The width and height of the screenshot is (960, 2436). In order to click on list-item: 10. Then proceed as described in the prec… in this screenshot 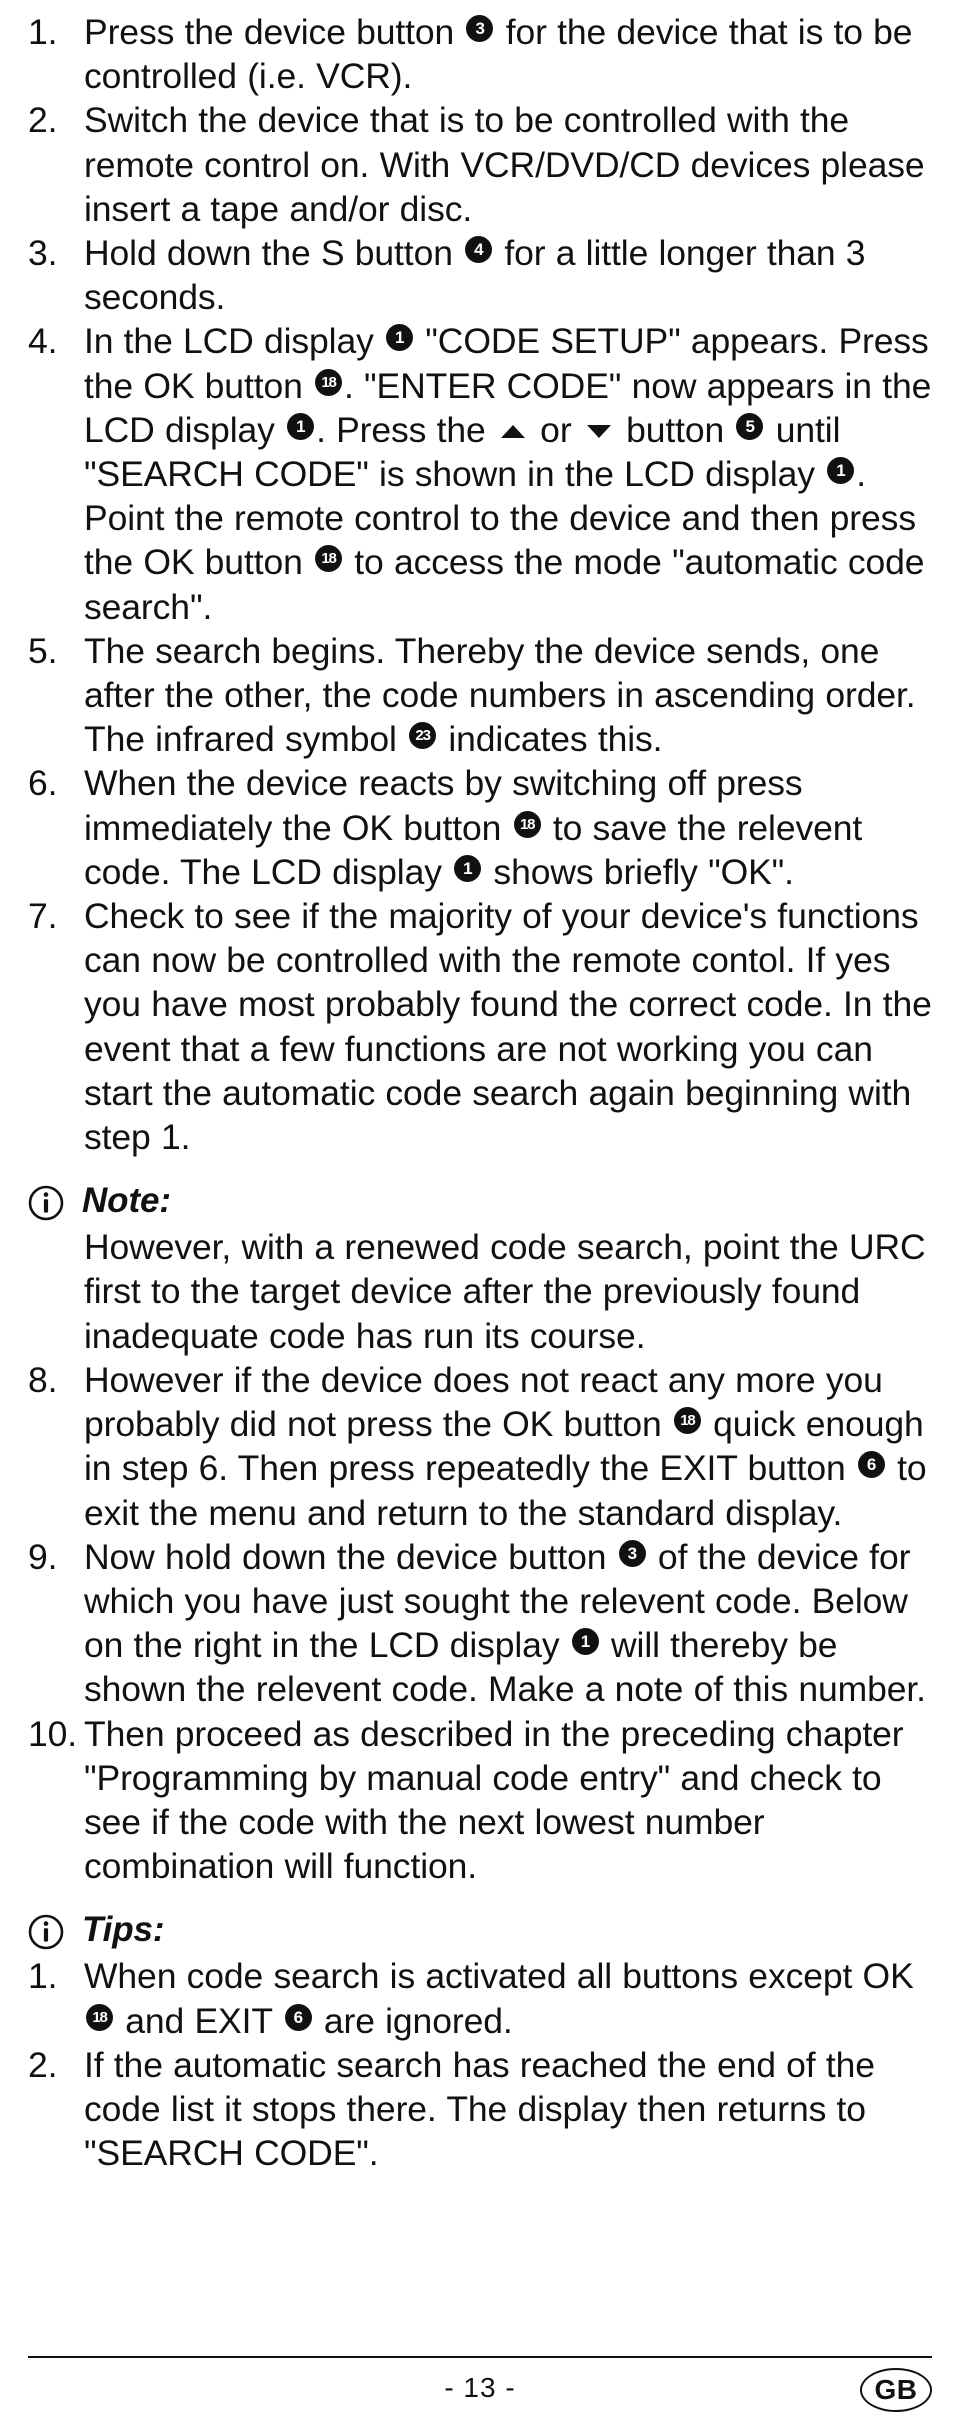, I will do `click(480, 1800)`.